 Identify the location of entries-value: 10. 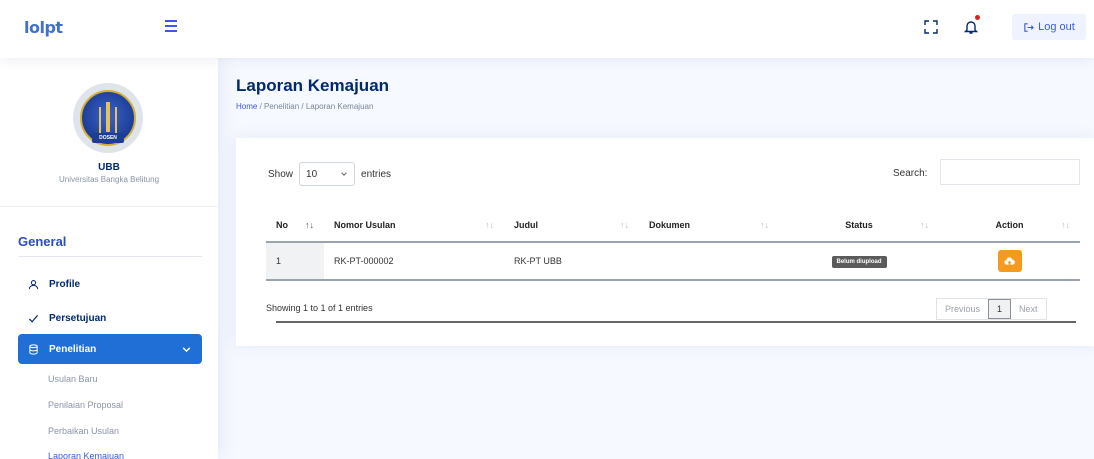
(312, 174).